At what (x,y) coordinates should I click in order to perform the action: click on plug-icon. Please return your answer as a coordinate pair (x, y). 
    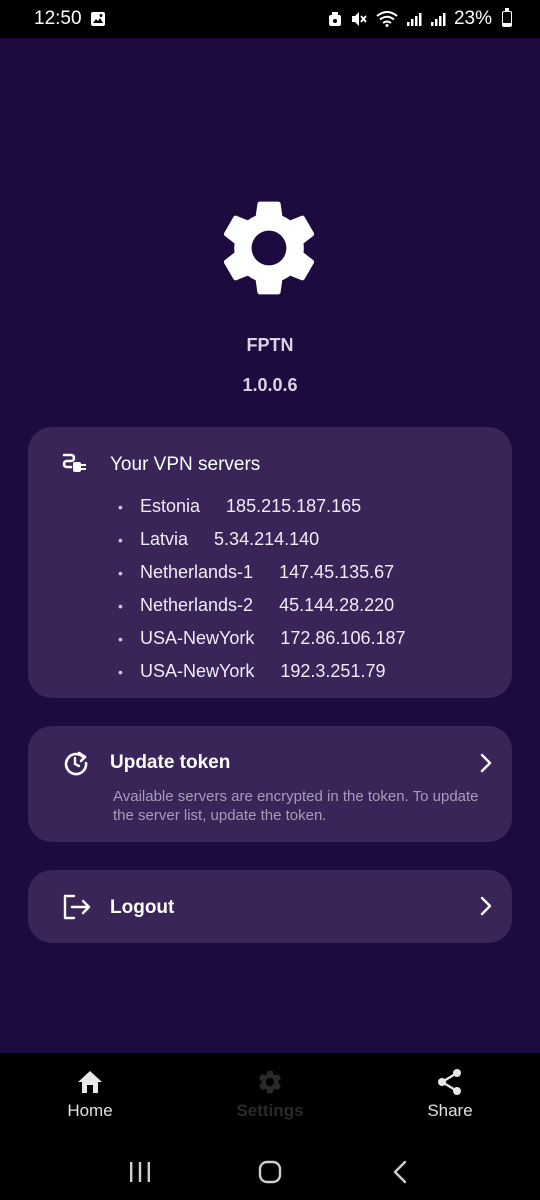
    Looking at the image, I should click on (75, 464).